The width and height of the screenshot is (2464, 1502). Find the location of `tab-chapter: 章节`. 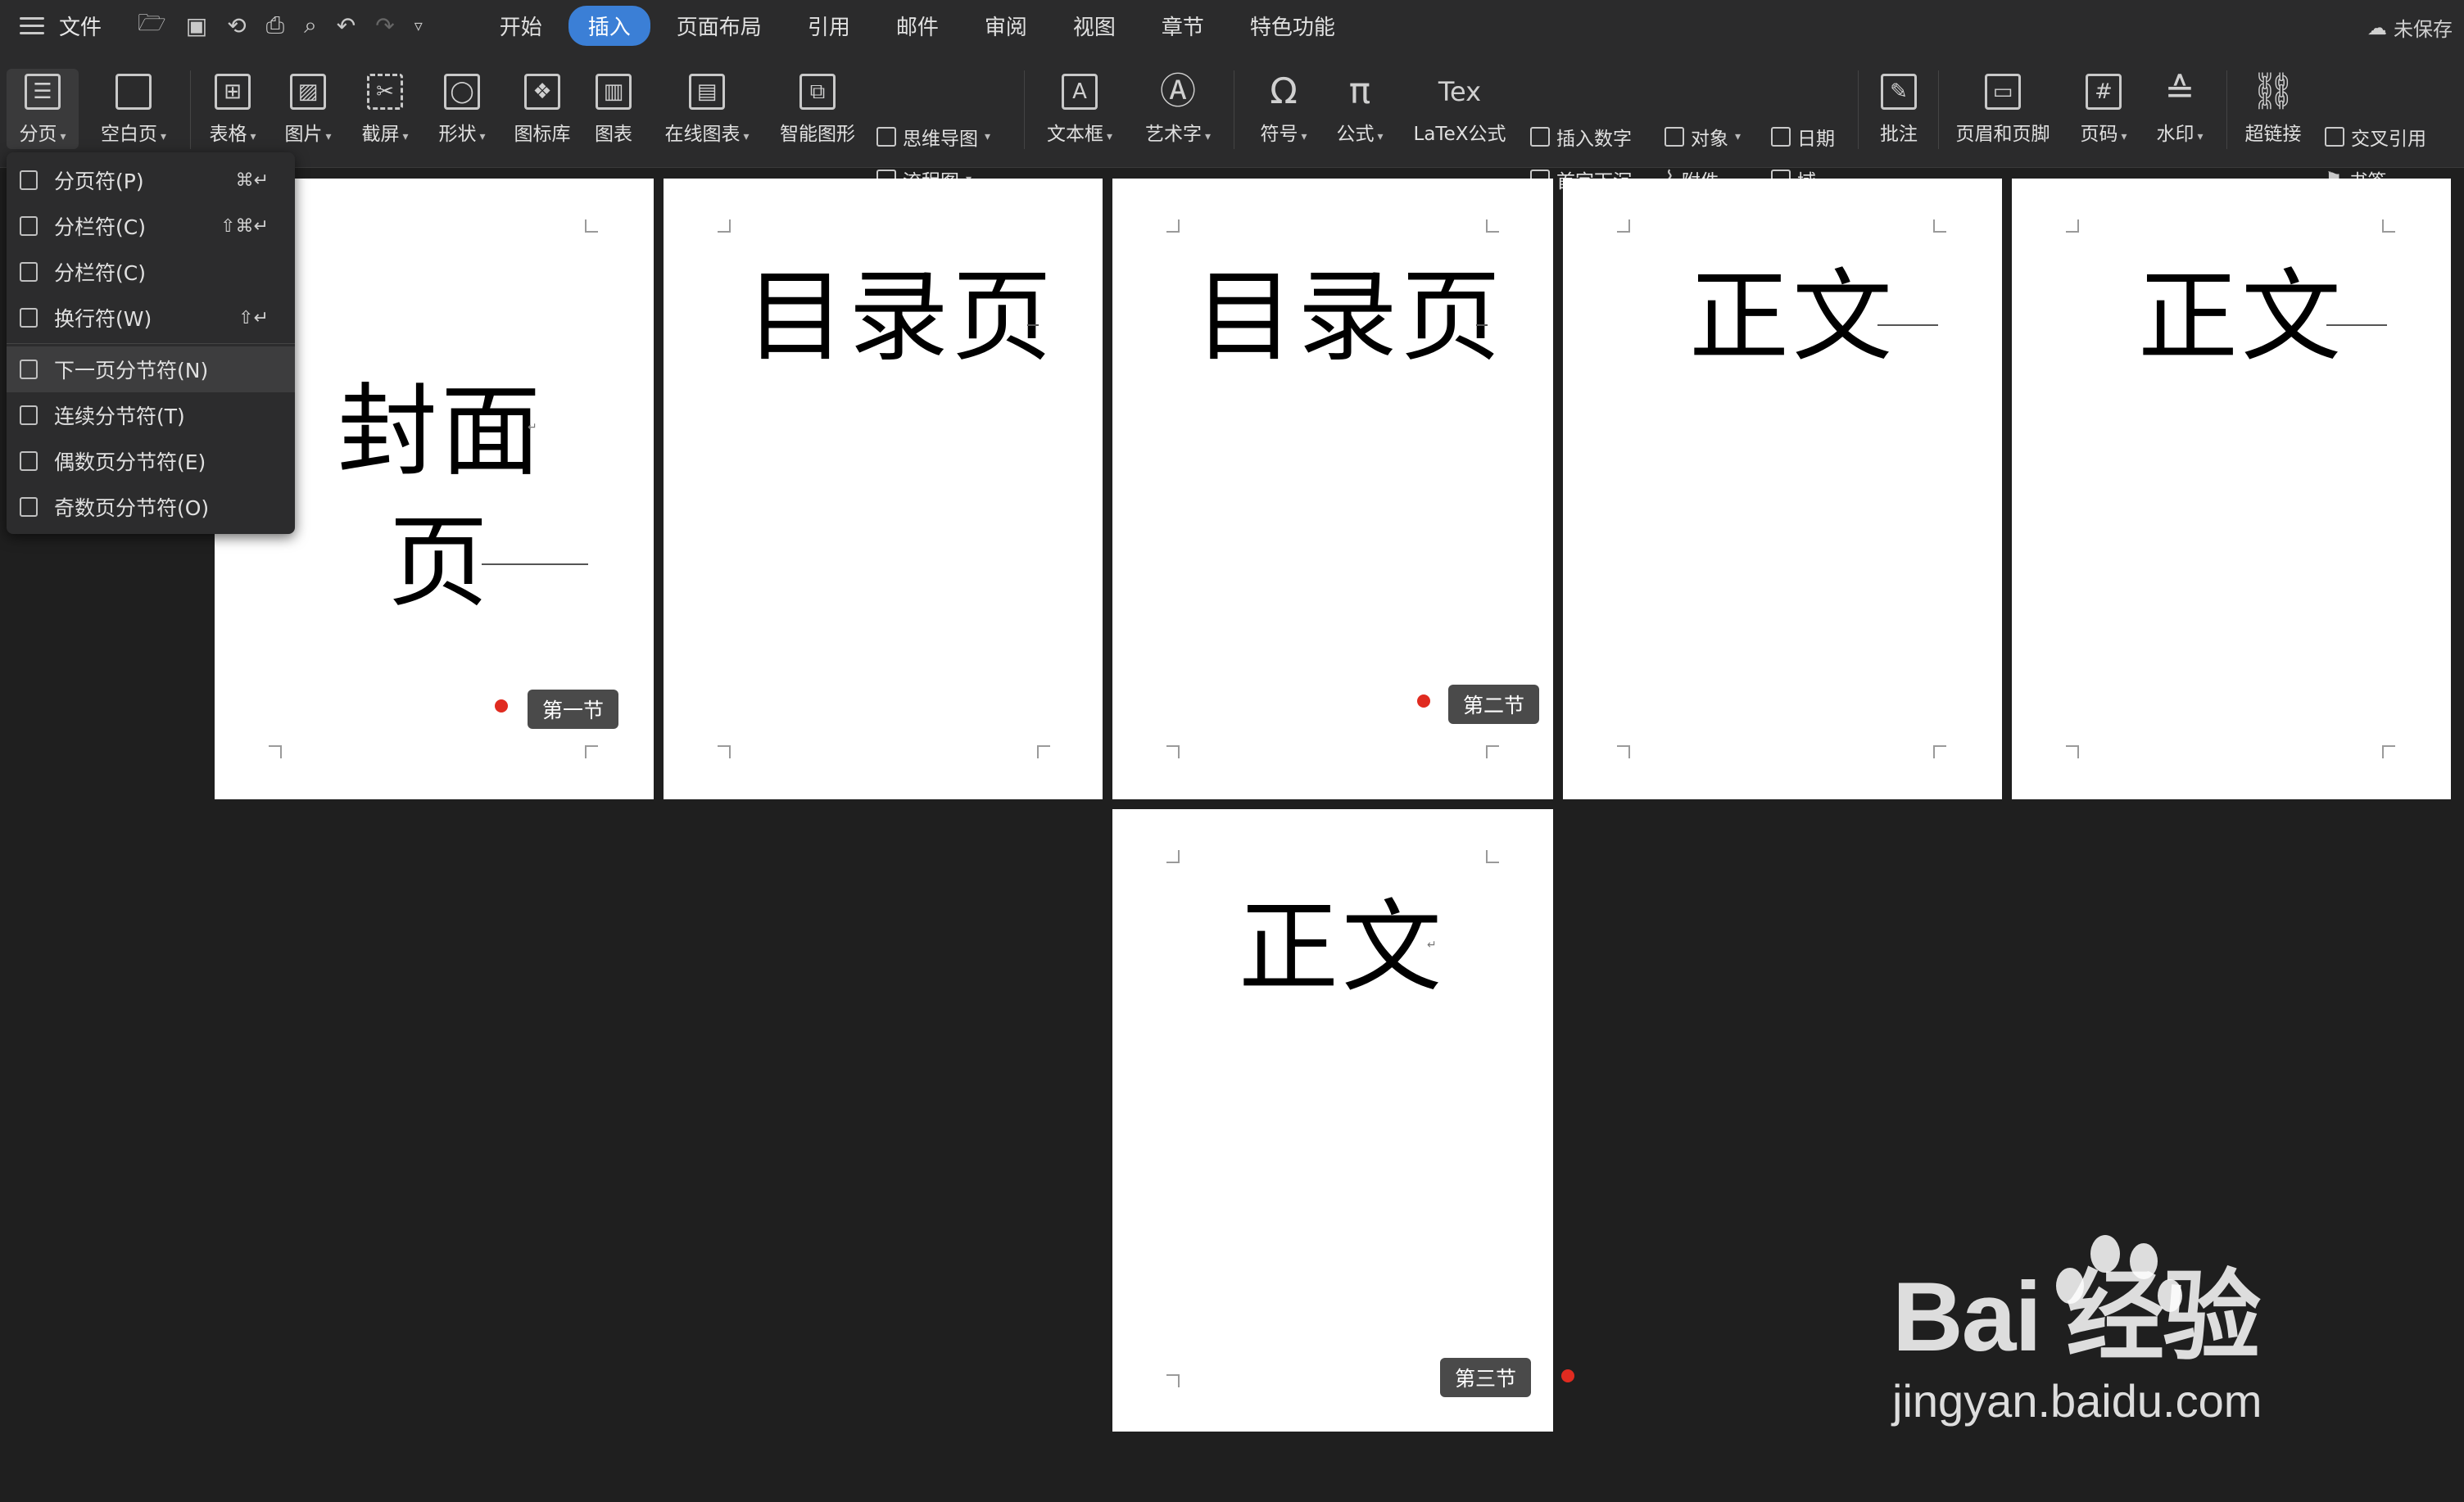

tab-chapter: 章节 is located at coordinates (1183, 26).